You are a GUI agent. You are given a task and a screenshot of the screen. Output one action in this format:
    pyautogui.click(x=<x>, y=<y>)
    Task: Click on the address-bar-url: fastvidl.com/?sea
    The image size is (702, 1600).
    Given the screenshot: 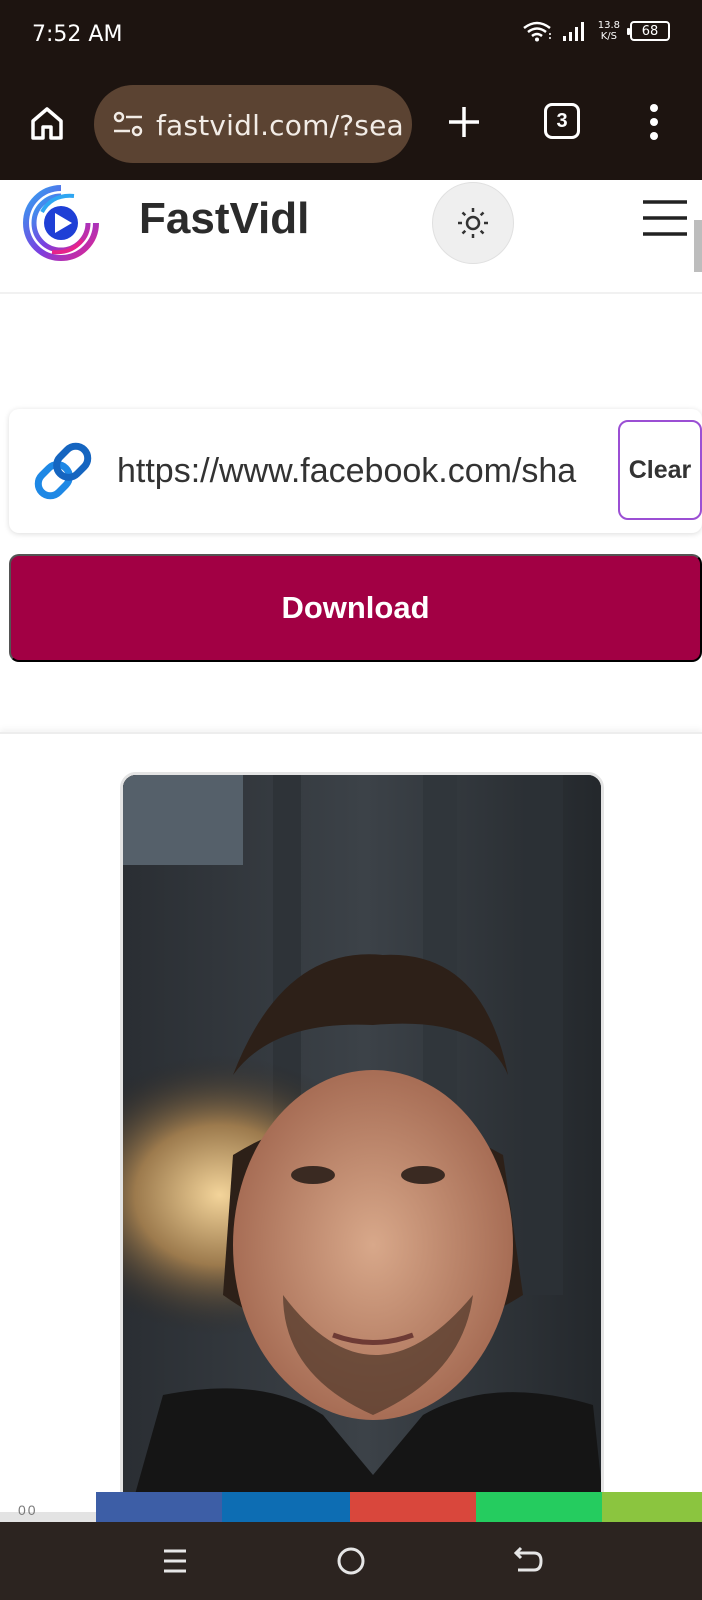 What is the action you would take?
    pyautogui.click(x=279, y=125)
    